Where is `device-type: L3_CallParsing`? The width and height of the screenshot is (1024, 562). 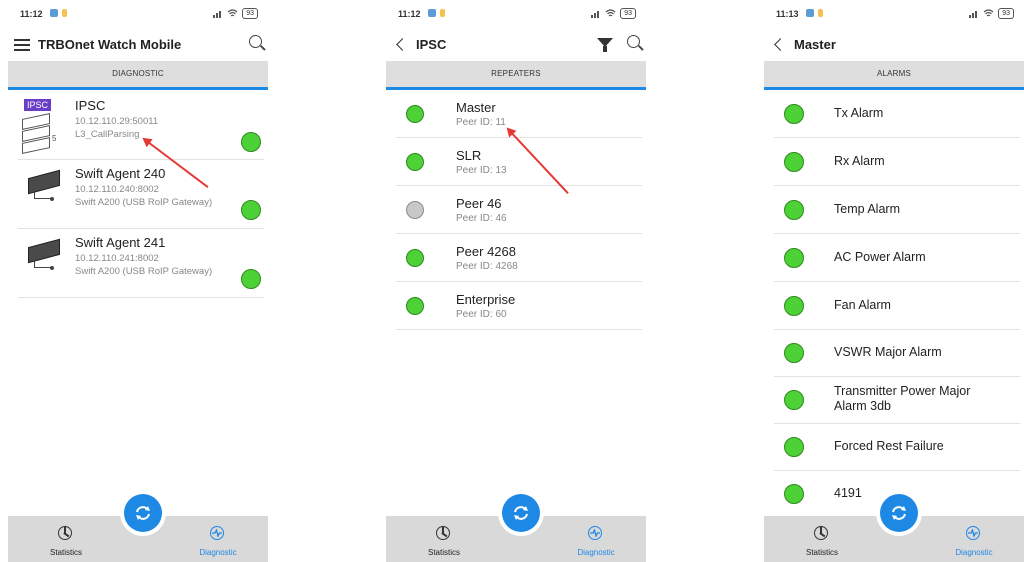
device-type: L3_CallParsing is located at coordinates (107, 134).